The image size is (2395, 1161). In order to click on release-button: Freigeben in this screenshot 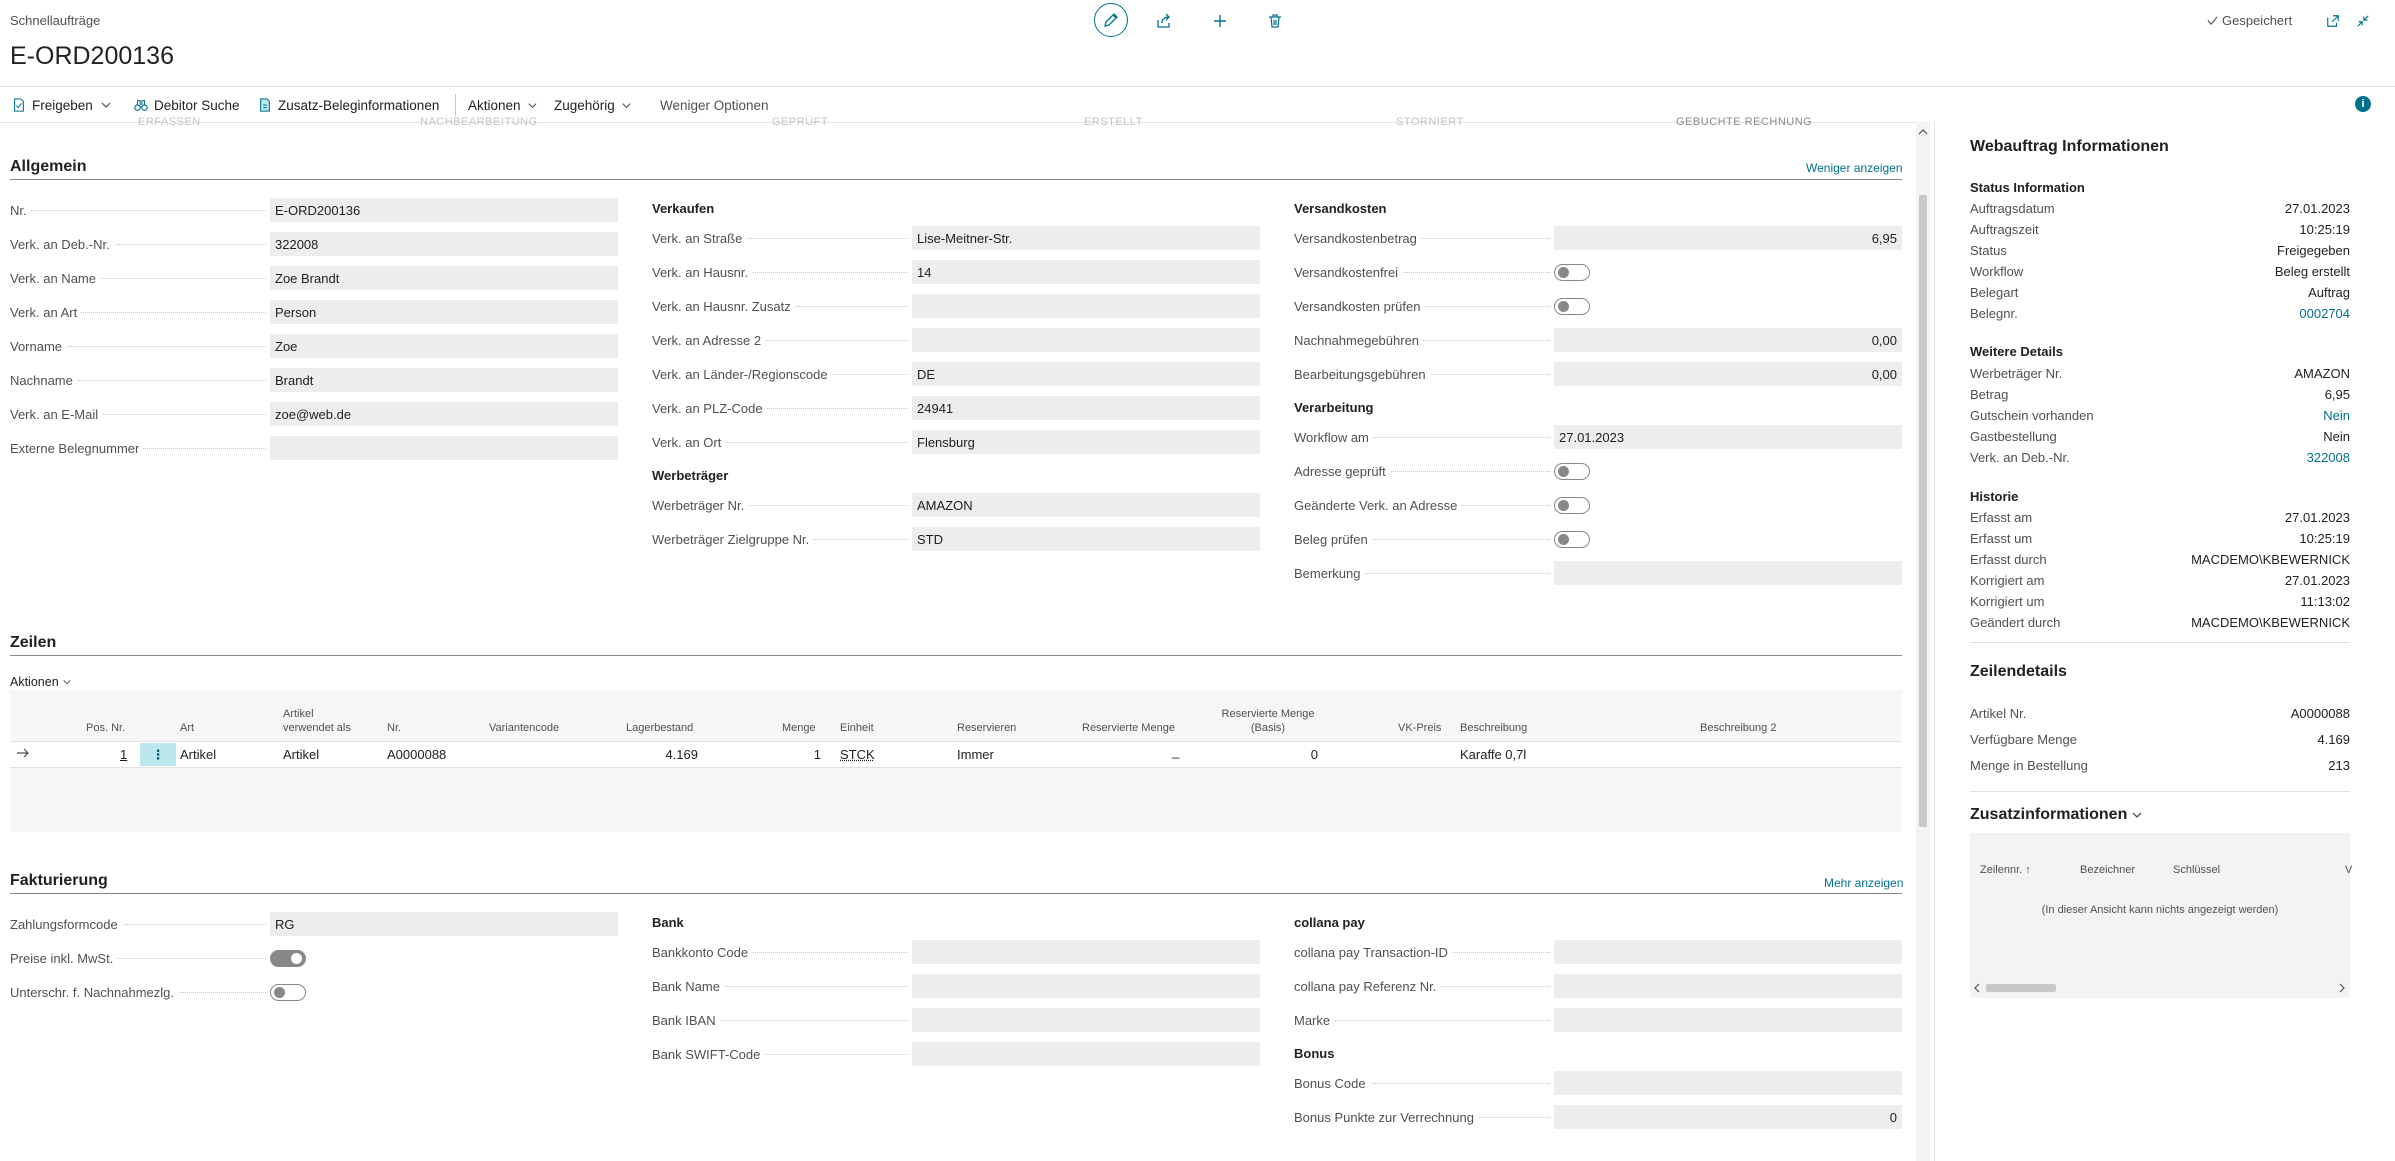, I will do `click(52, 105)`.